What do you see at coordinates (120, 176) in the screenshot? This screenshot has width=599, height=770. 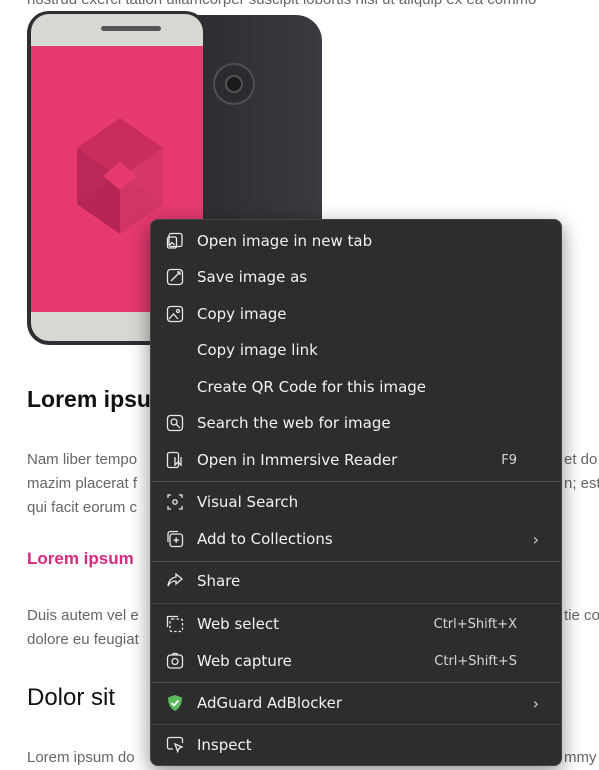 I see `diamond-logo-icon` at bounding box center [120, 176].